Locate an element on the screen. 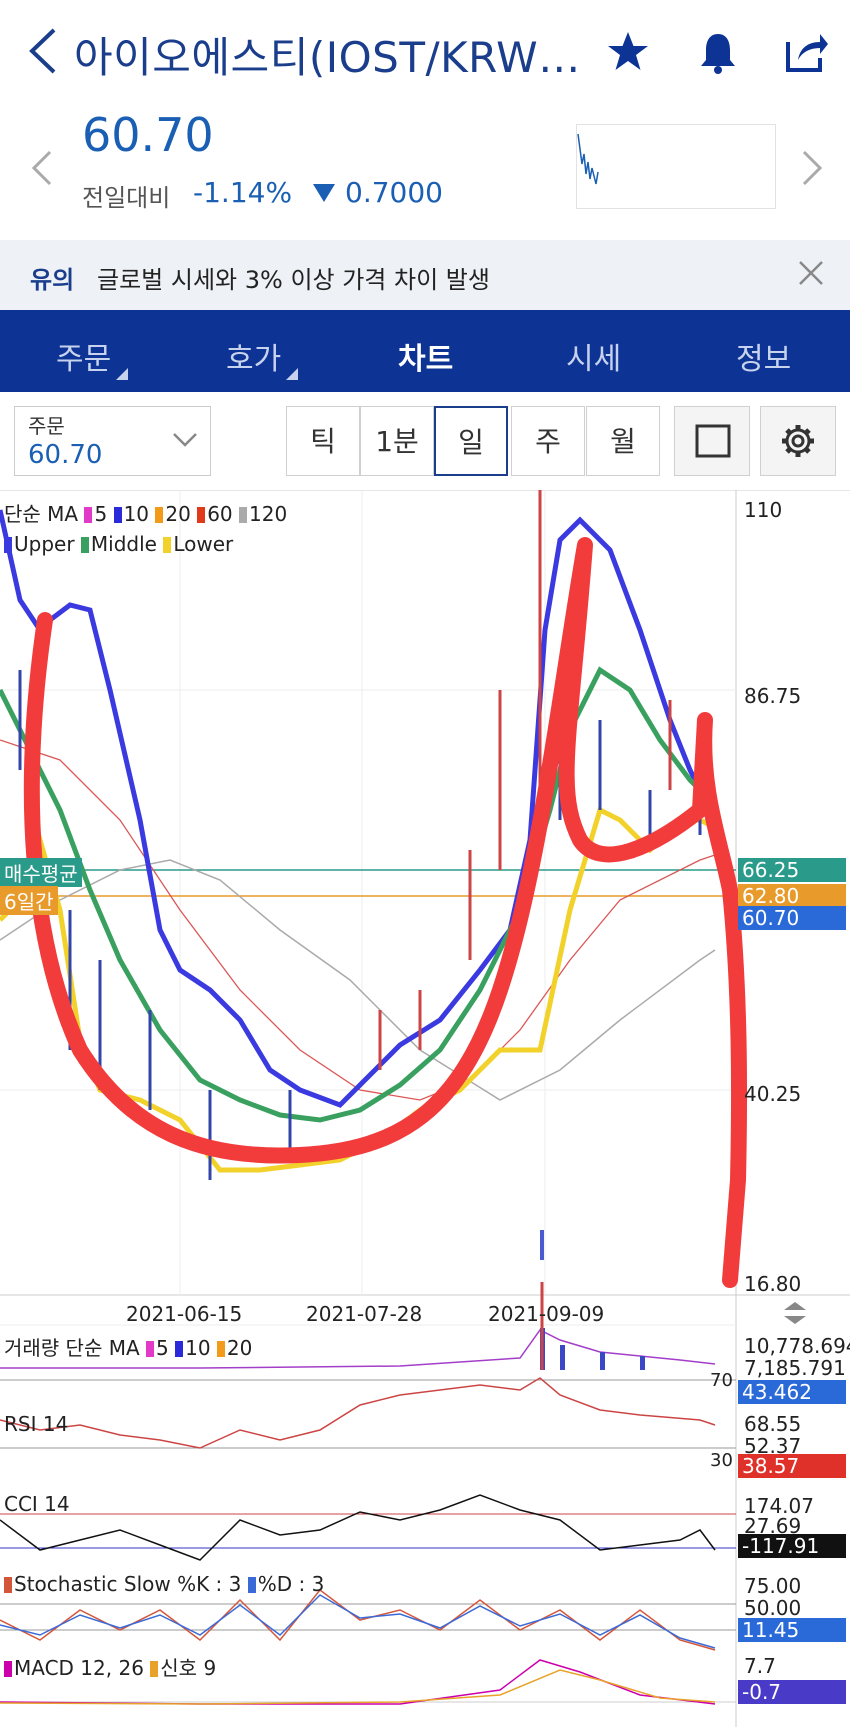 This screenshot has height=1727, width=850. stoch-current-tag: 11.45 is located at coordinates (792, 1630).